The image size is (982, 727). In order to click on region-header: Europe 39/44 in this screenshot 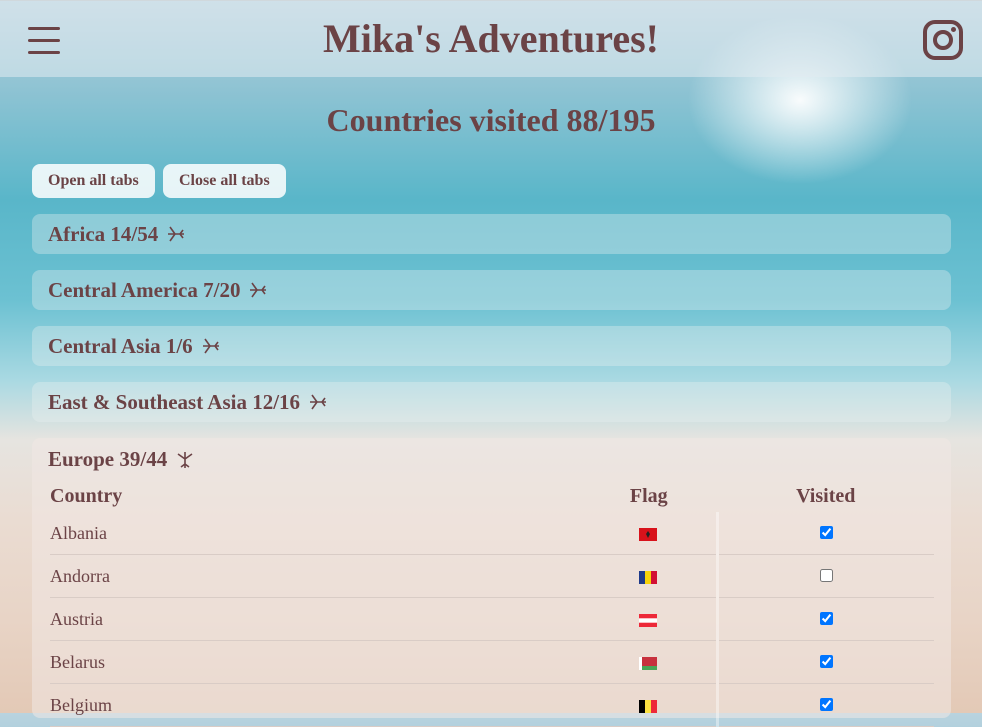, I will do `click(121, 459)`.